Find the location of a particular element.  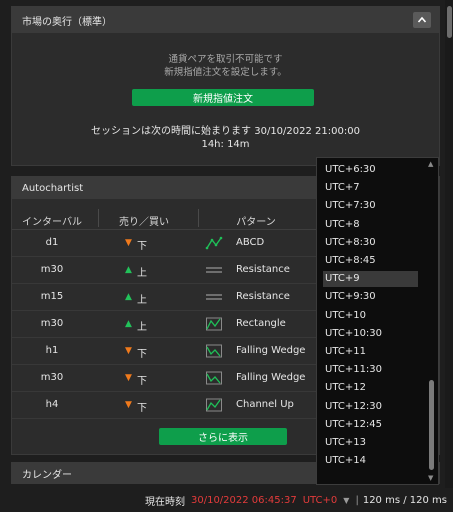

new-limit-order-button: 新規指値注文 is located at coordinates (223, 97).